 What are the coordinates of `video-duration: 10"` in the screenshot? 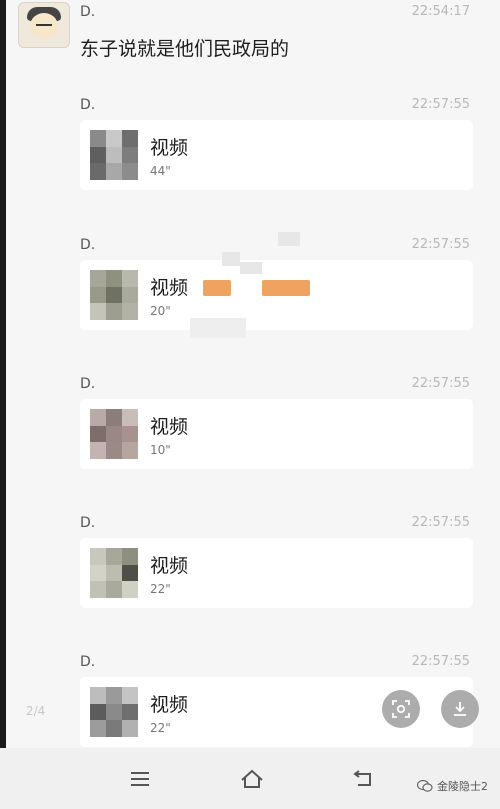 It's located at (160, 450).